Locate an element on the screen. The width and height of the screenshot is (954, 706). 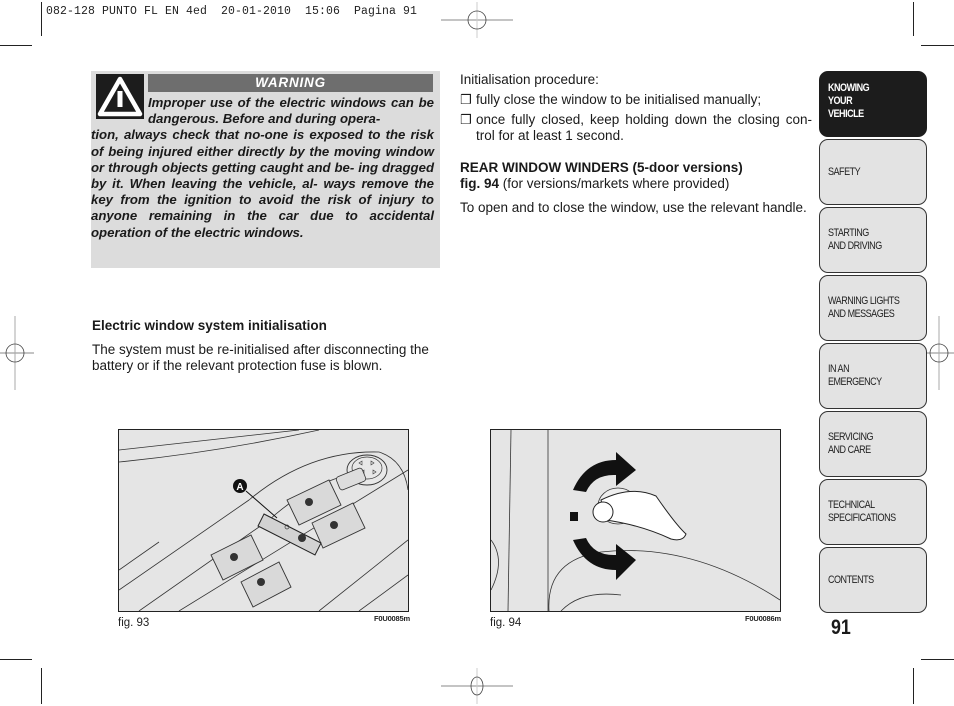
section-heading: Electric window system initialisation is located at coordinates (209, 325).